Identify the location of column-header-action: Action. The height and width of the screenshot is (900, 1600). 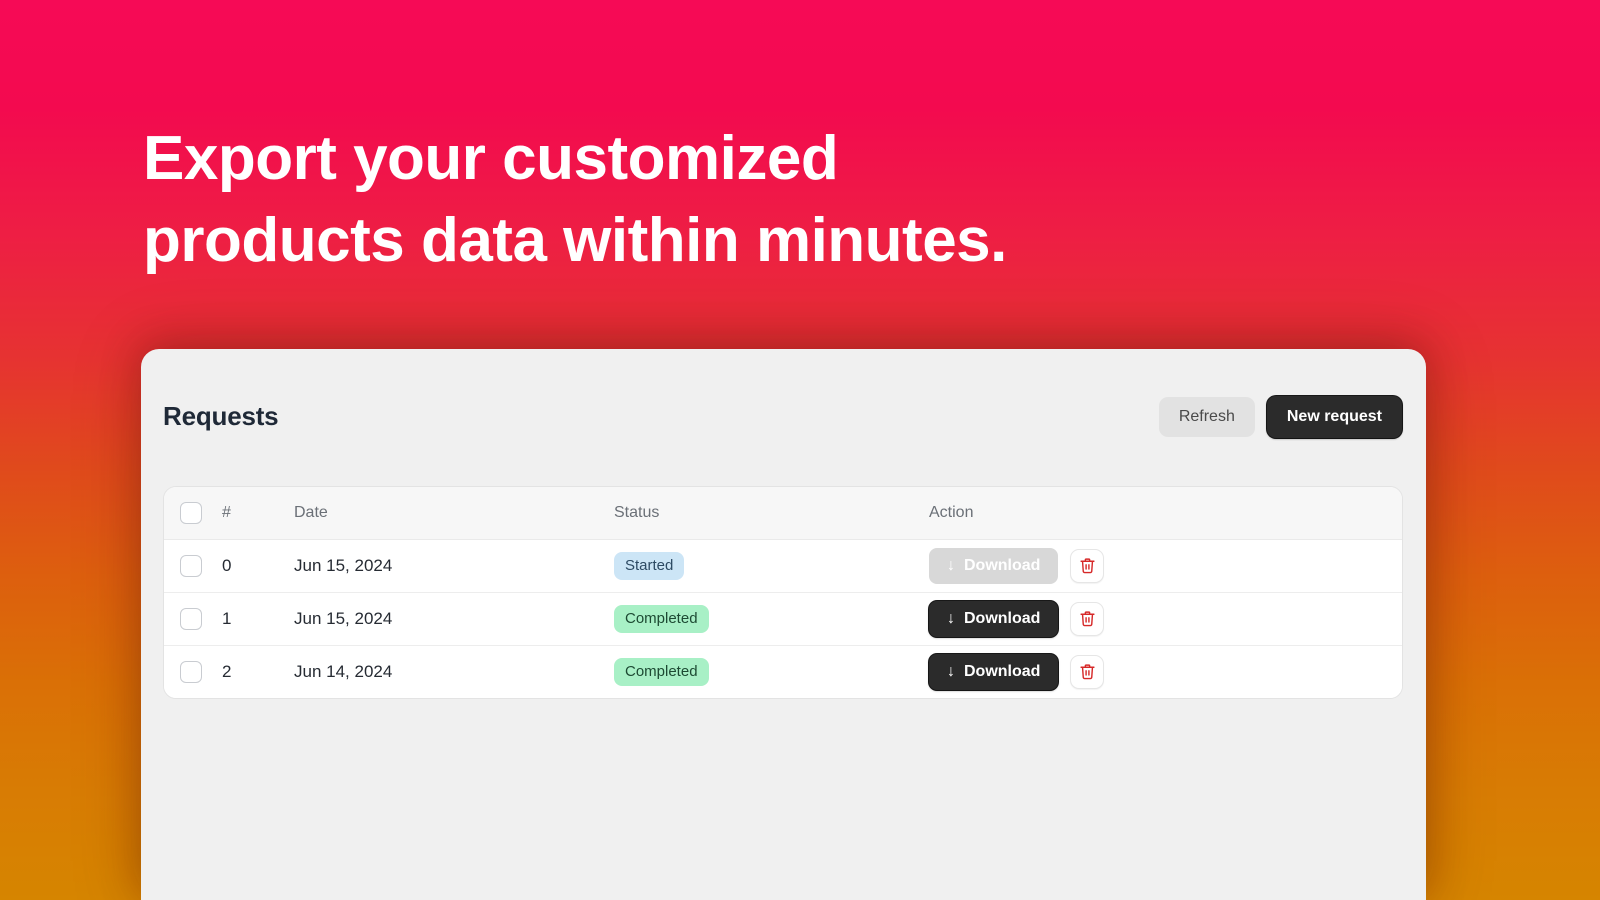
(1165, 513).